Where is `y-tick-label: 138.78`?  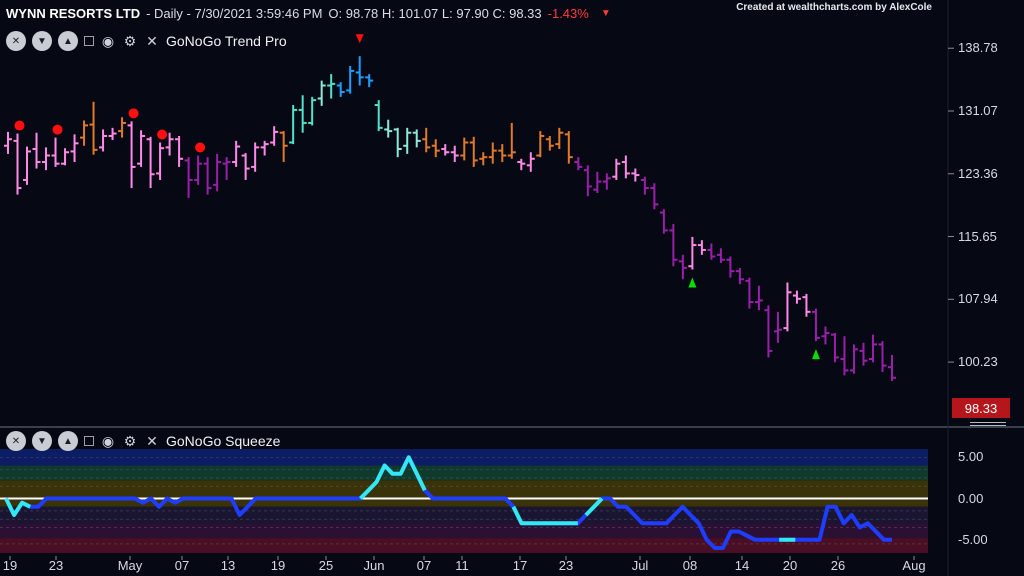 y-tick-label: 138.78 is located at coordinates (978, 48).